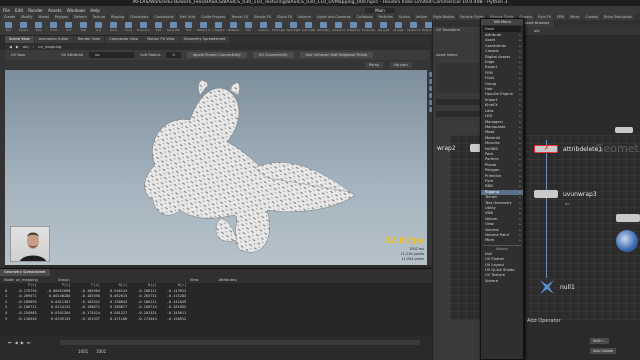  What do you see at coordinates (353, 28) in the screenshot?
I see `shelf-tool: Distant Light` at bounding box center [353, 28].